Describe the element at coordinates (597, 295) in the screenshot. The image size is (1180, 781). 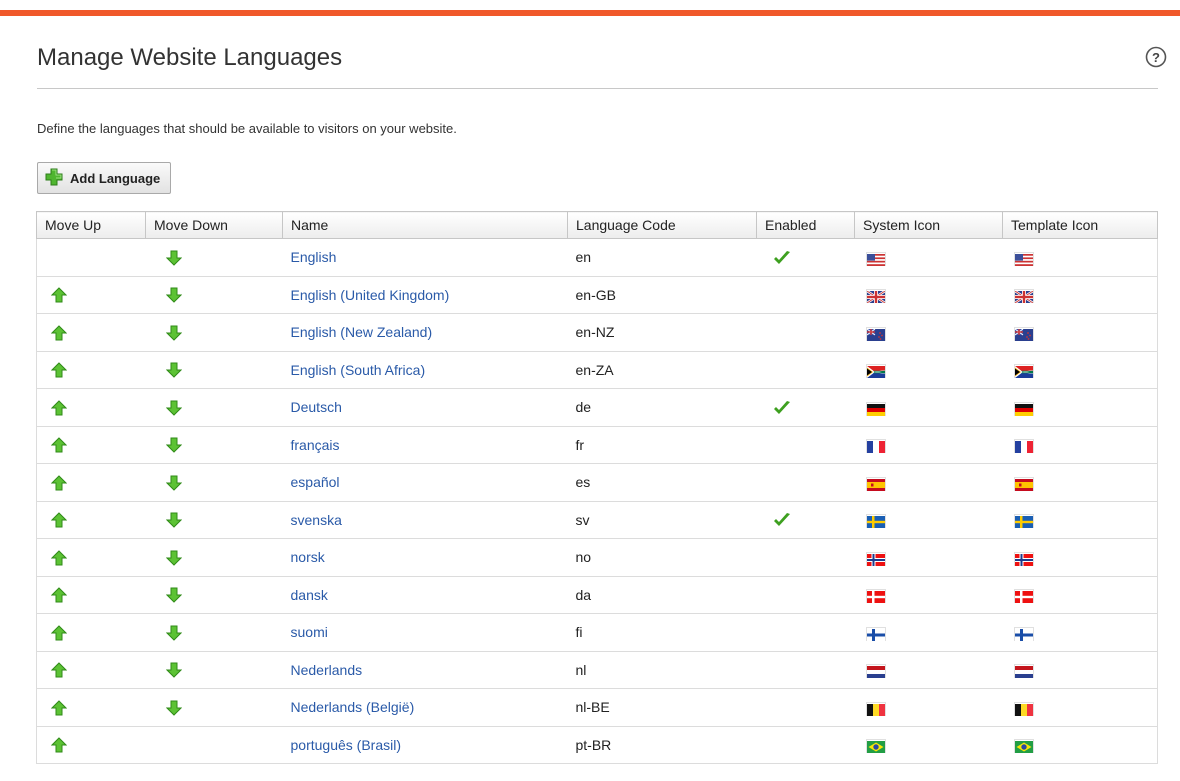
I see `table-row: English (United Kingdom) en-GB` at that location.